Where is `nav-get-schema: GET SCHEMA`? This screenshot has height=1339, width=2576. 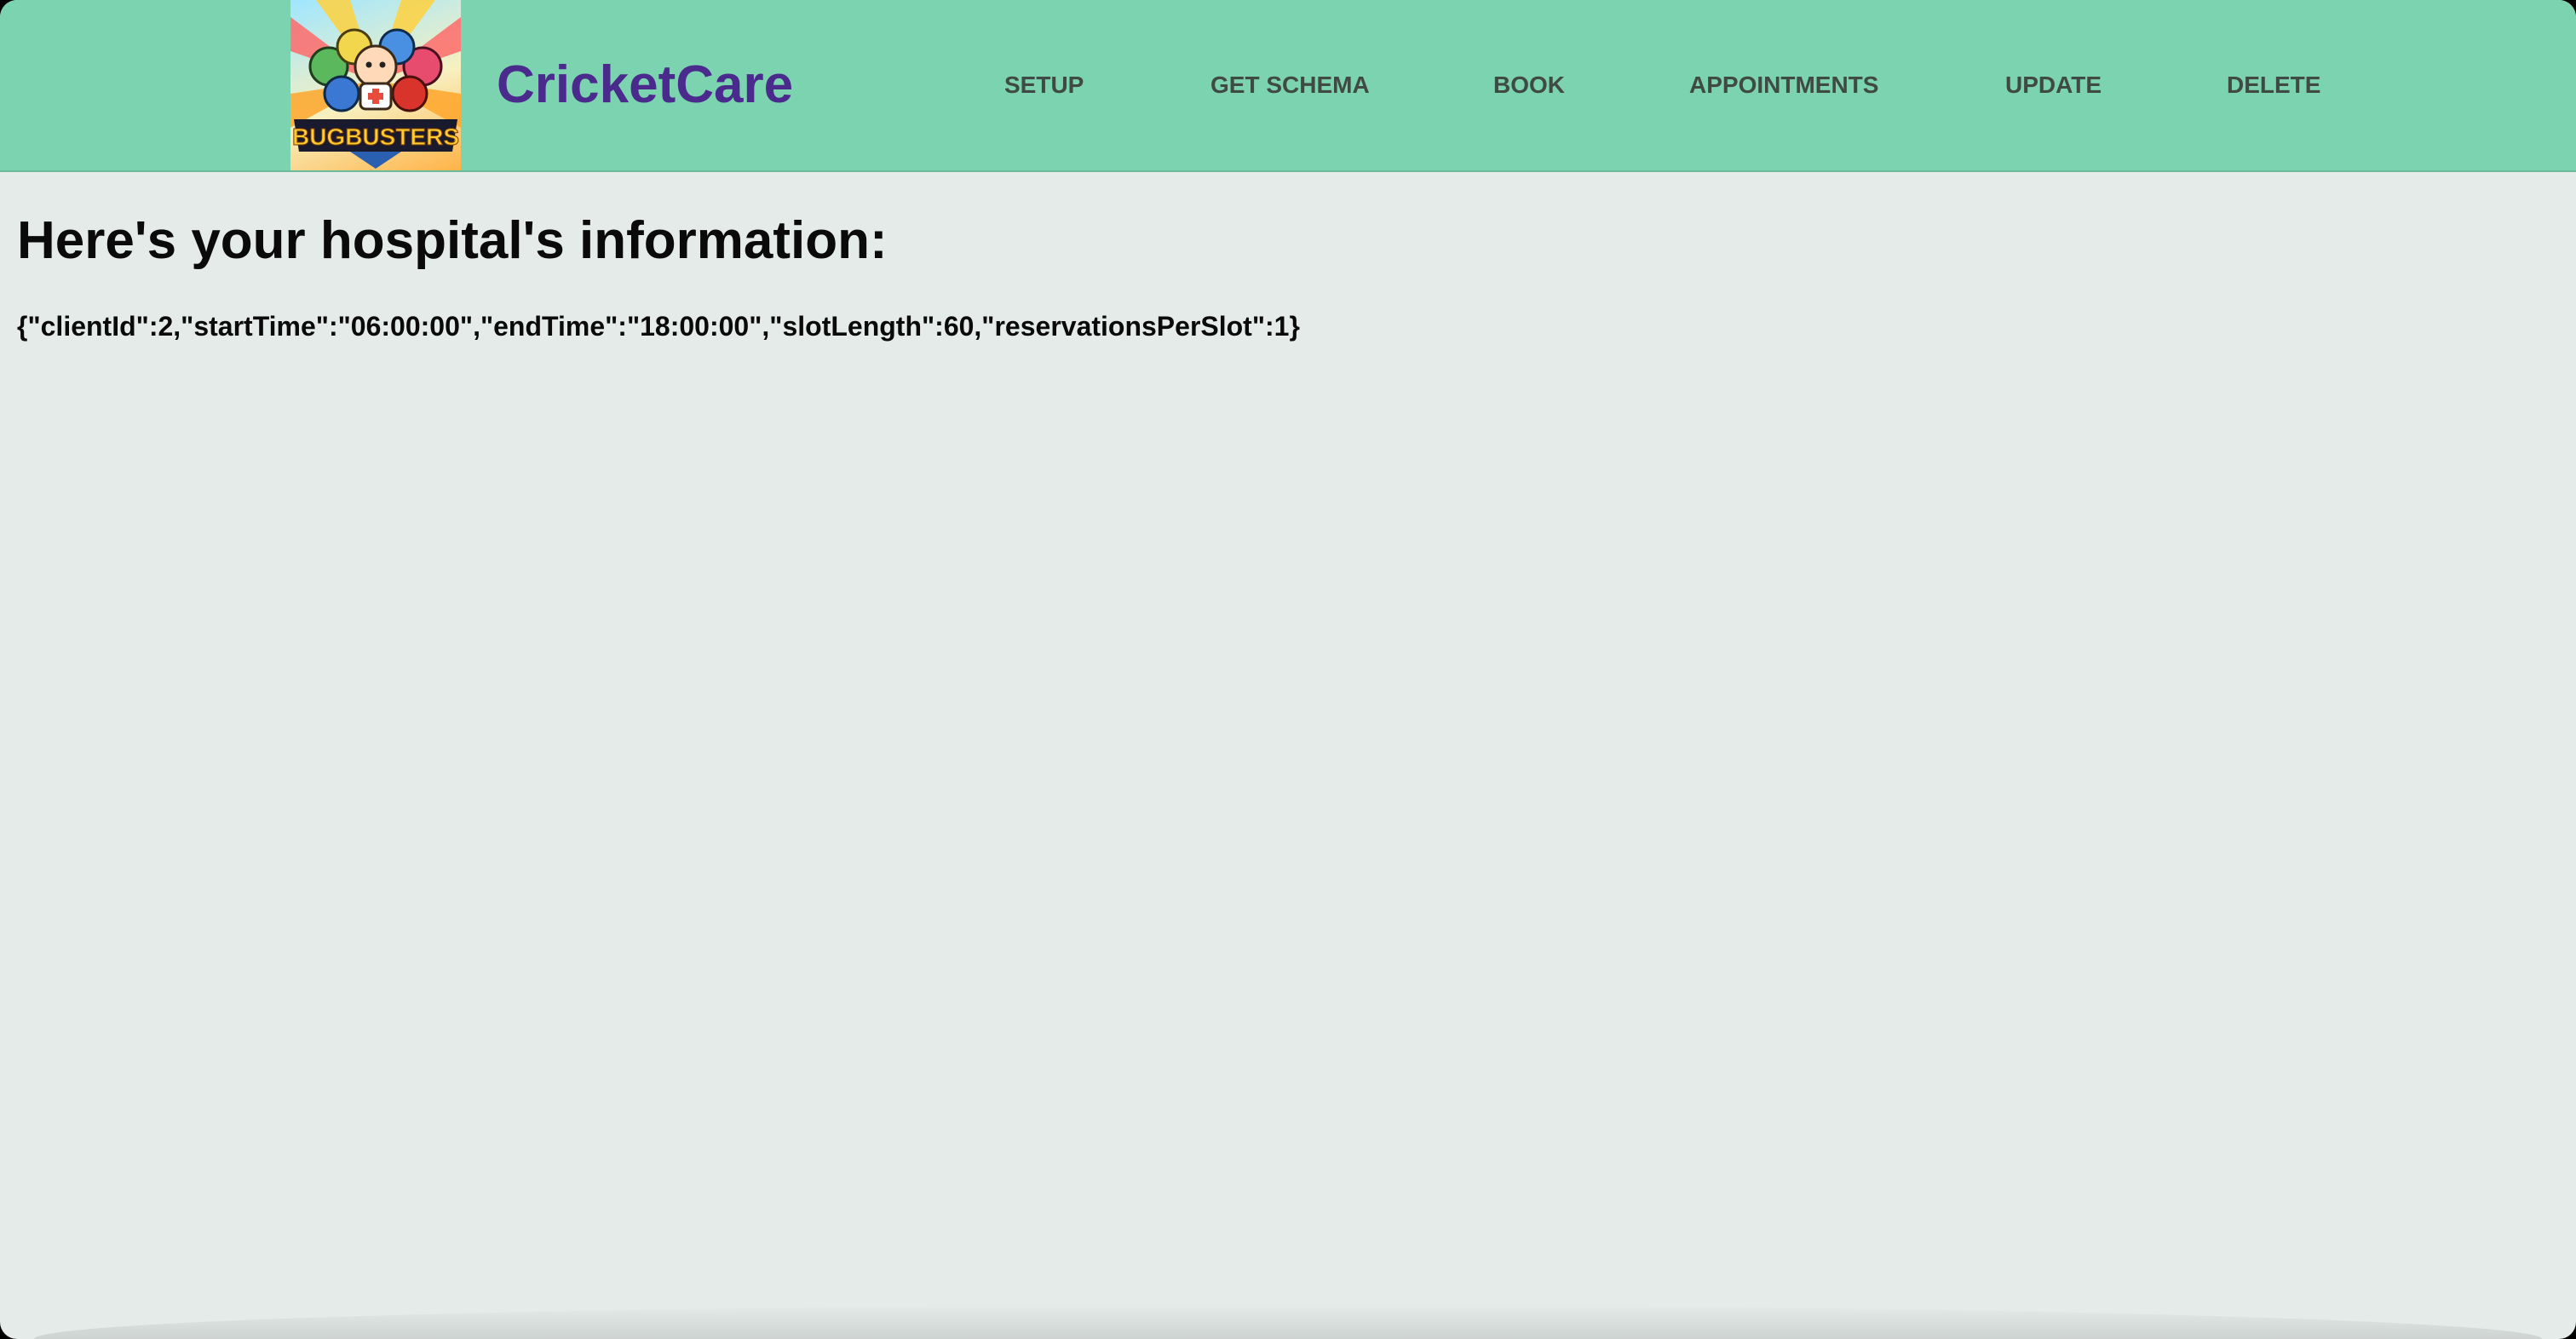 nav-get-schema: GET SCHEMA is located at coordinates (1290, 85).